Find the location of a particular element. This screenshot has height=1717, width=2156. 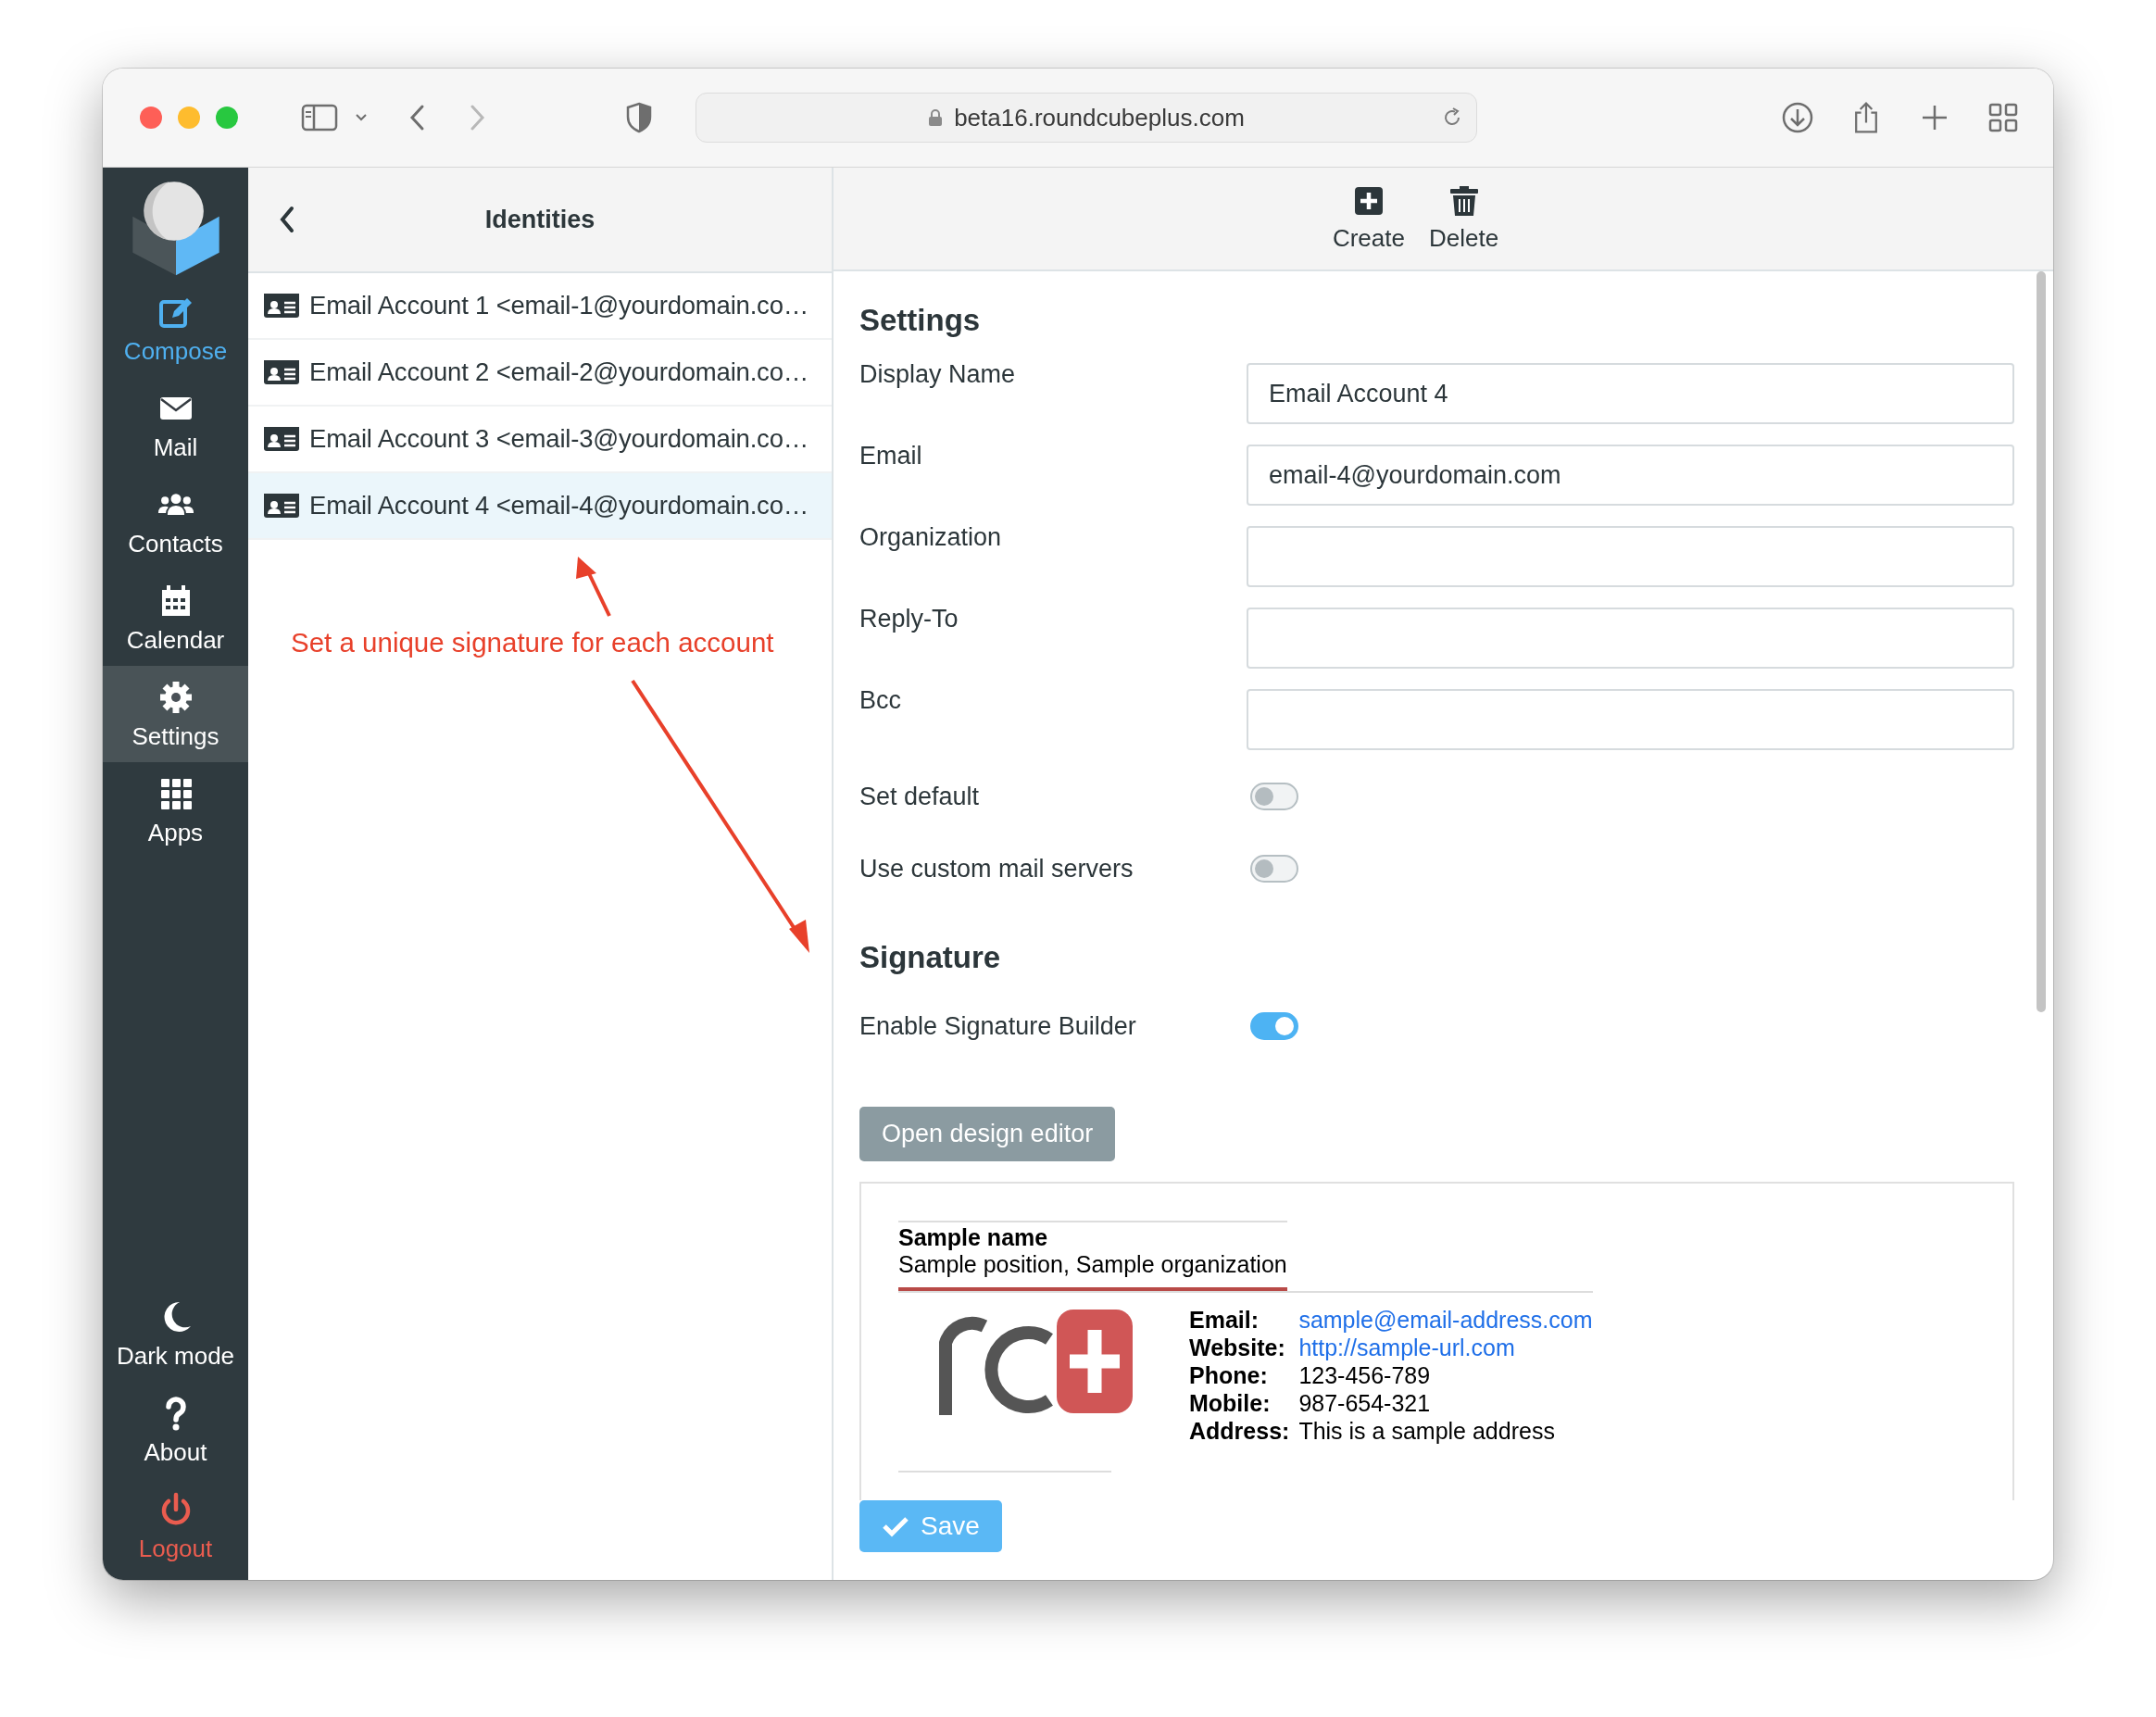

contact-link: http://sample-url.com is located at coordinates (1445, 1347).